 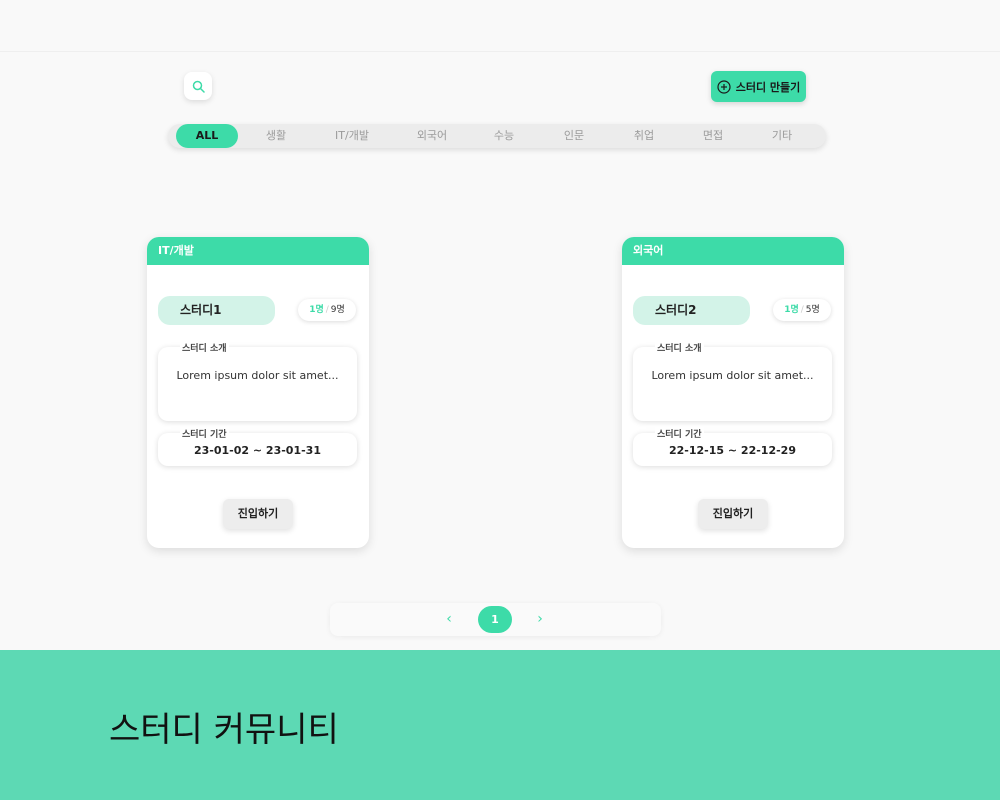 I want to click on category-tab-humanities: 인문, so click(x=574, y=136).